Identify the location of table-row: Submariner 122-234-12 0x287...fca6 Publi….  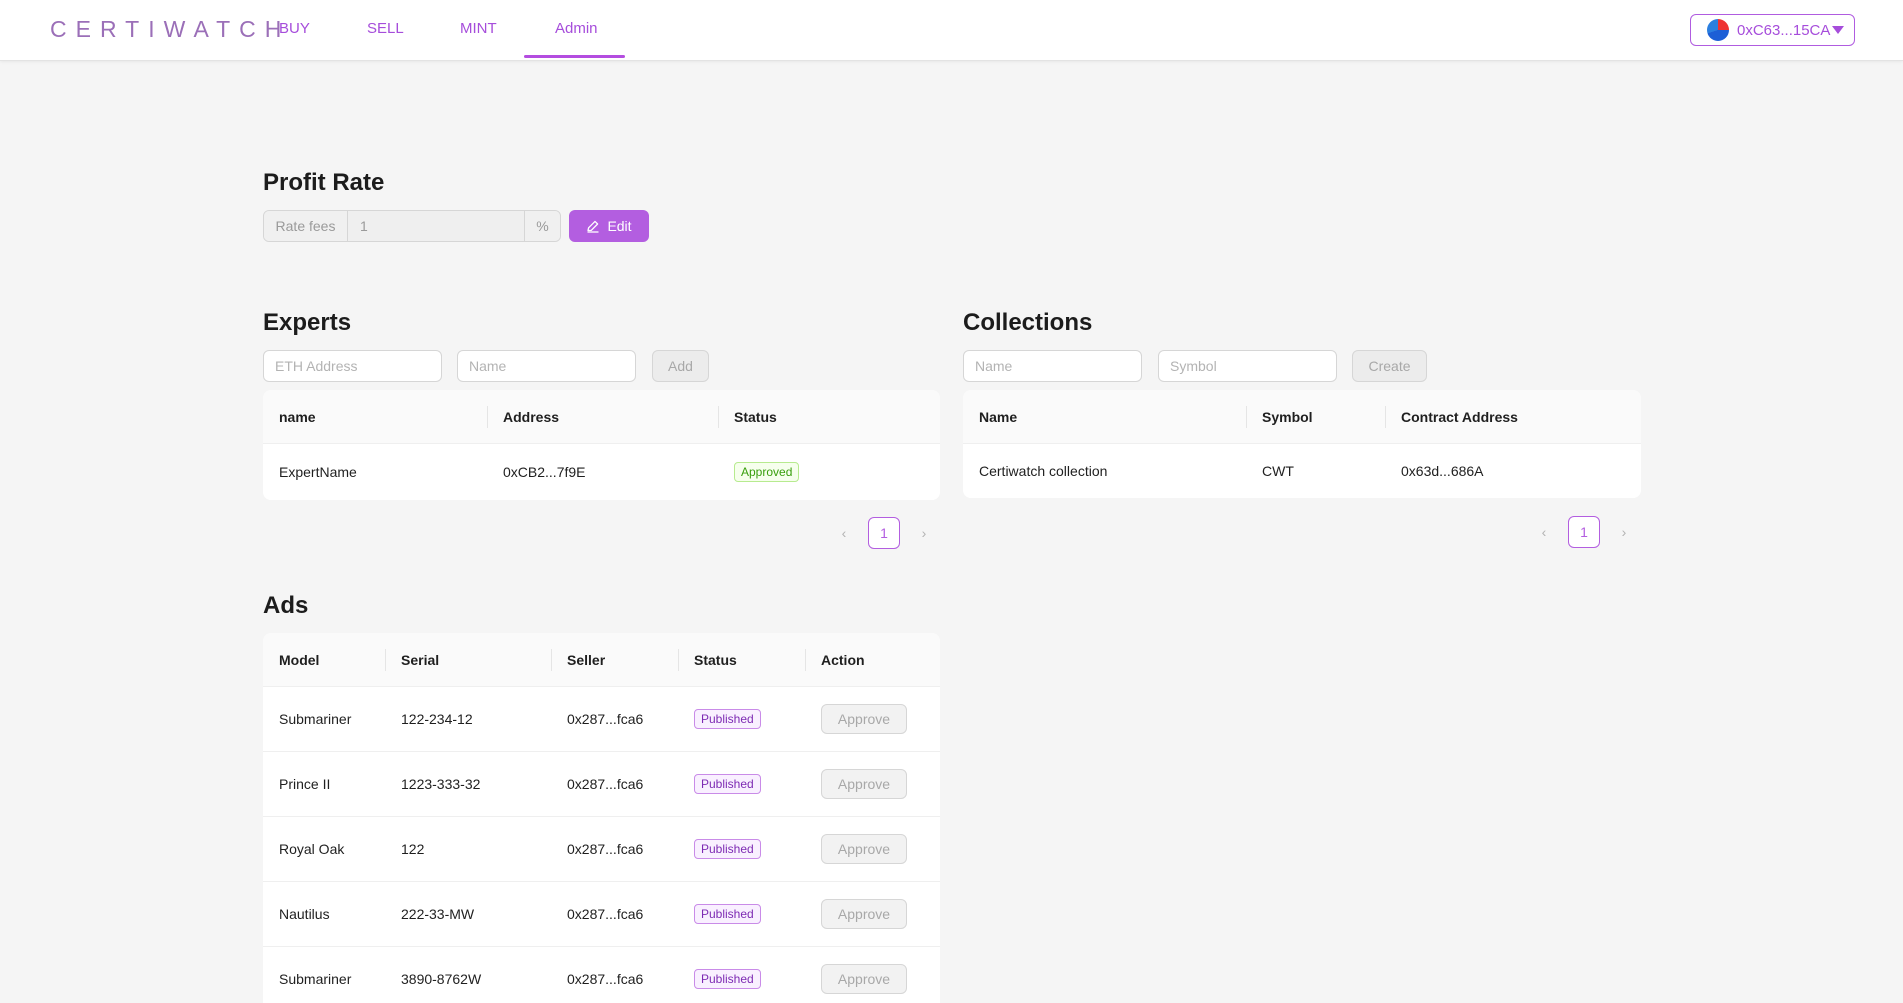
(601, 719).